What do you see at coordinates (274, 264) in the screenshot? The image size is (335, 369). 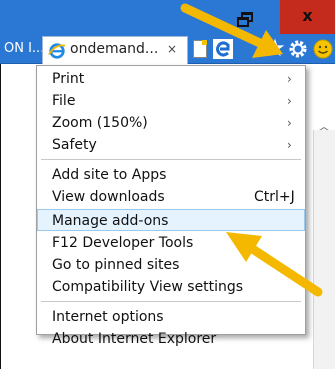 I see `arrow-to-manage-add-ons` at bounding box center [274, 264].